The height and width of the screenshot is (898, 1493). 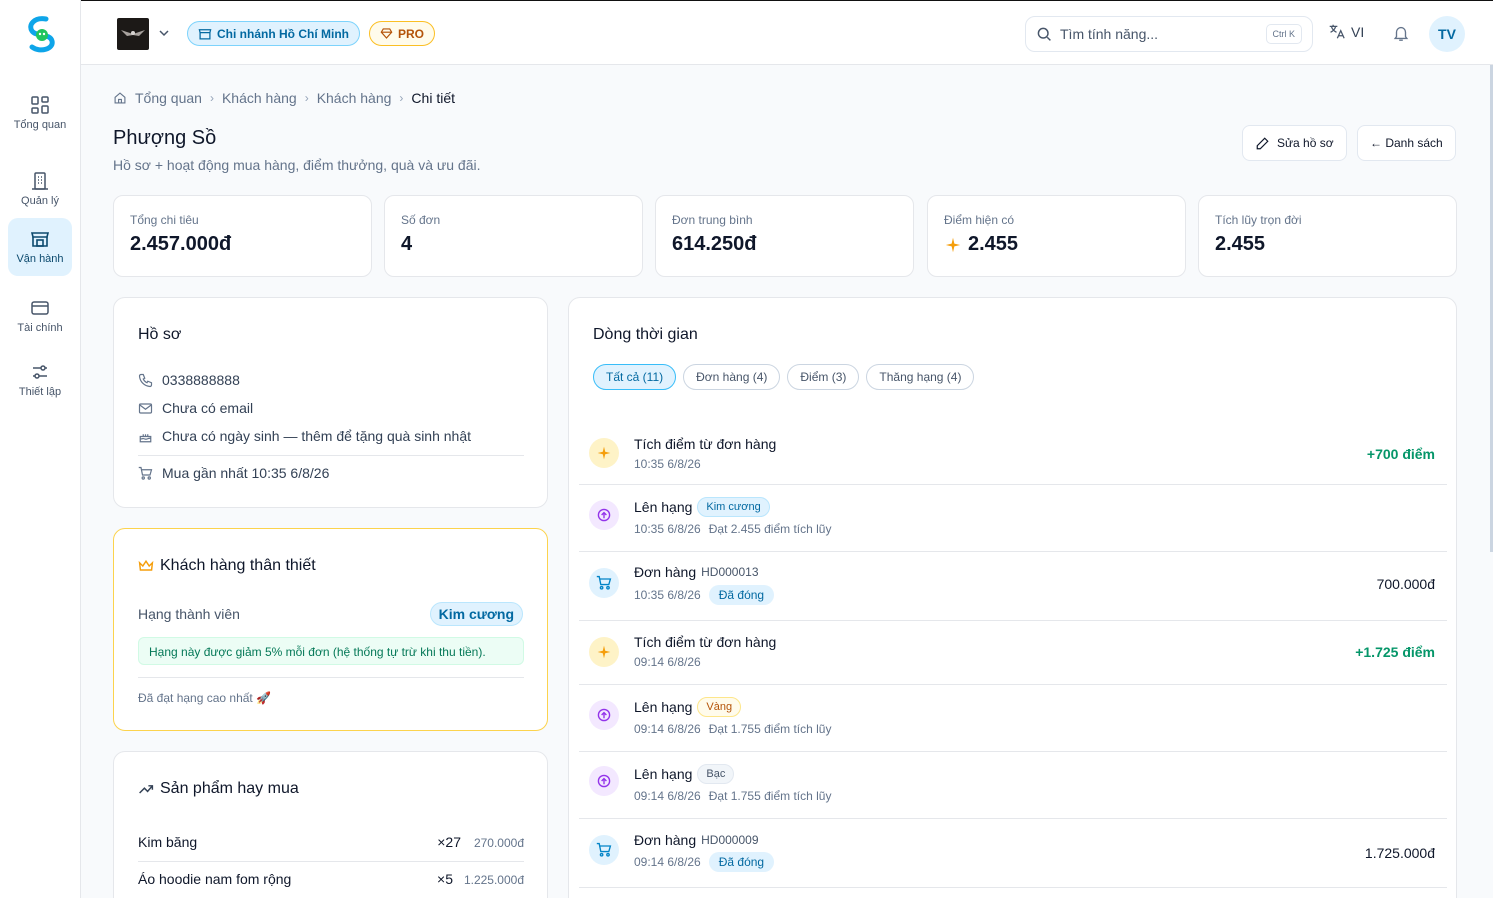 I want to click on sparkle-icon, so click(x=953, y=244).